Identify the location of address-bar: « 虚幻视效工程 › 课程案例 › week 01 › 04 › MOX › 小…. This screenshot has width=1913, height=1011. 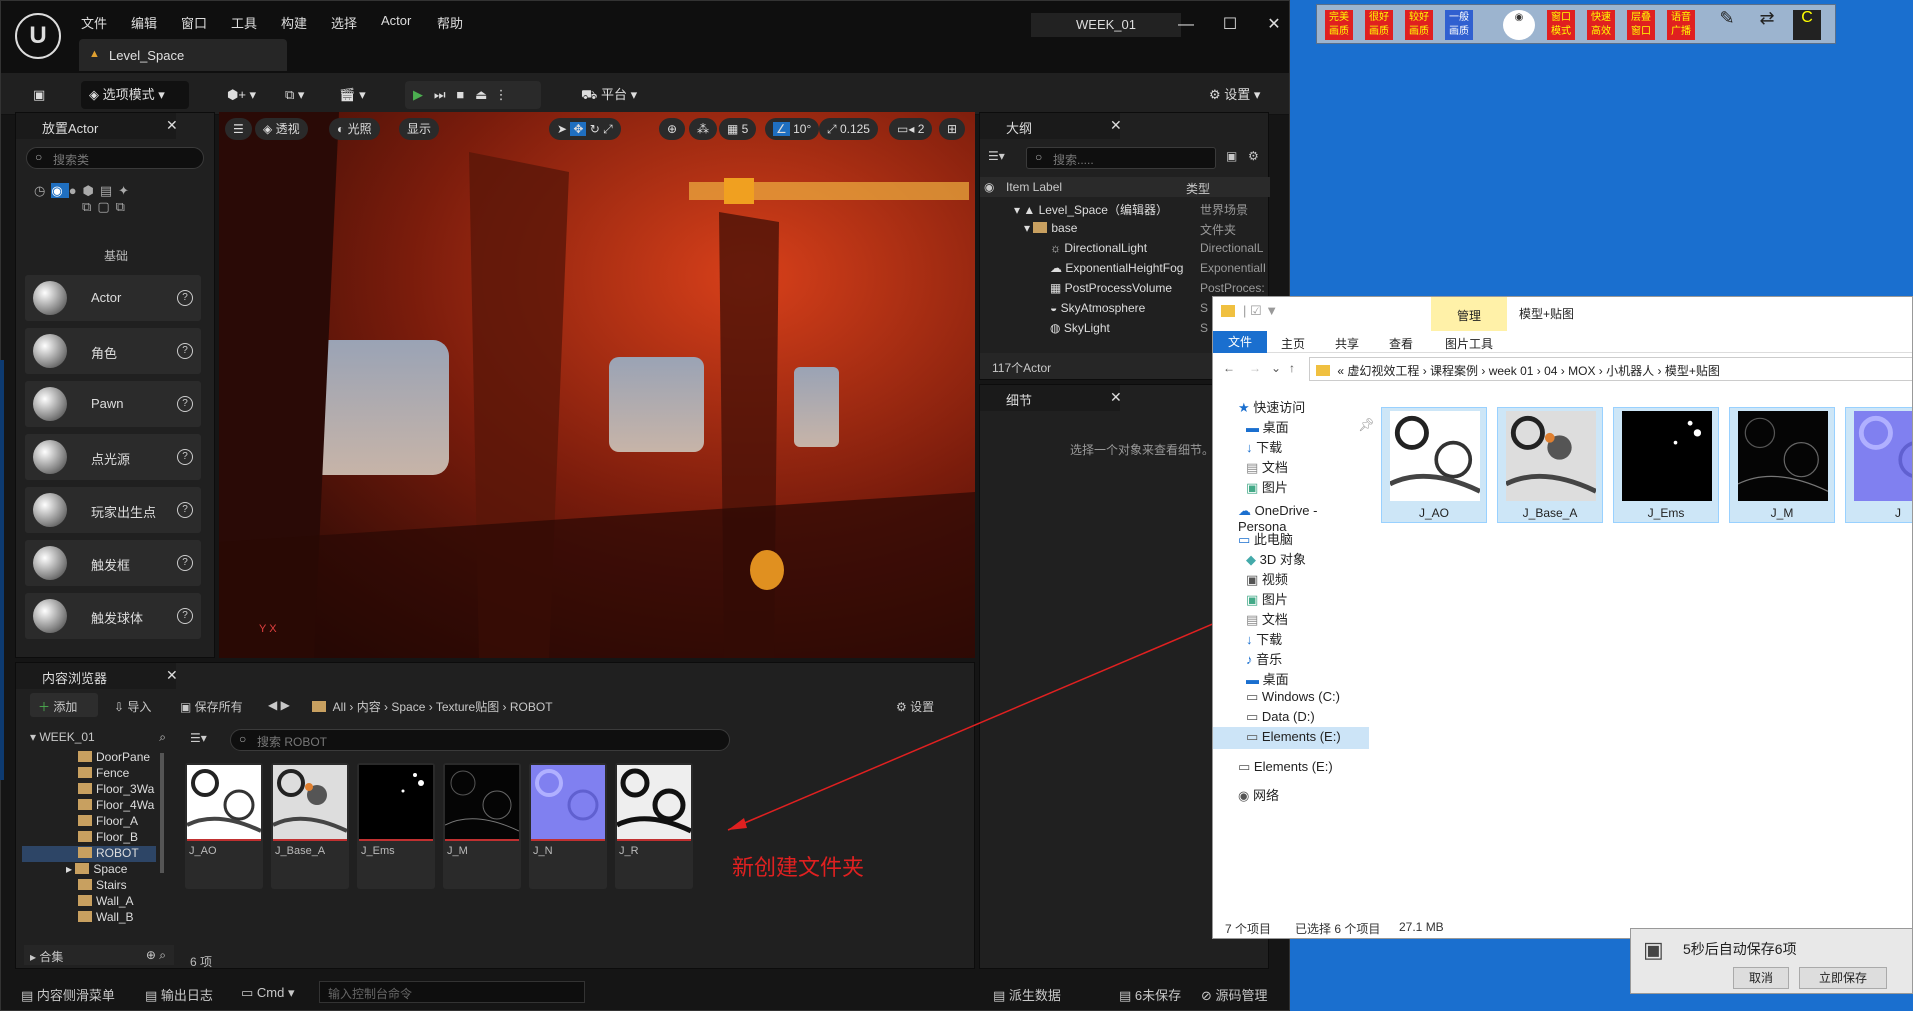
(1610, 369).